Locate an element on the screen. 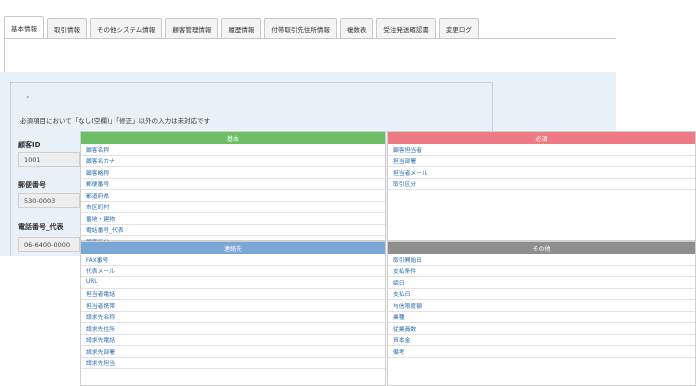 The width and height of the screenshot is (696, 386). field-option: 担当者メール is located at coordinates (541, 173).